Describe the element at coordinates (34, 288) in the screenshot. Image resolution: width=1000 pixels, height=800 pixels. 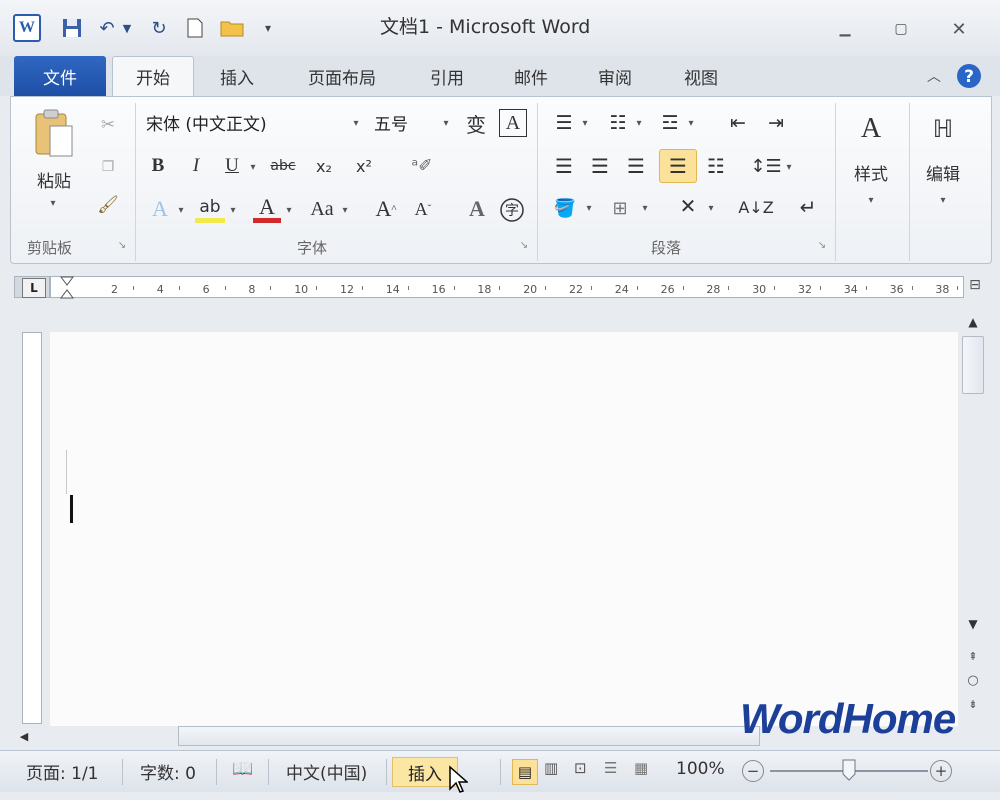
I see `tab-selector-button: L` at that location.